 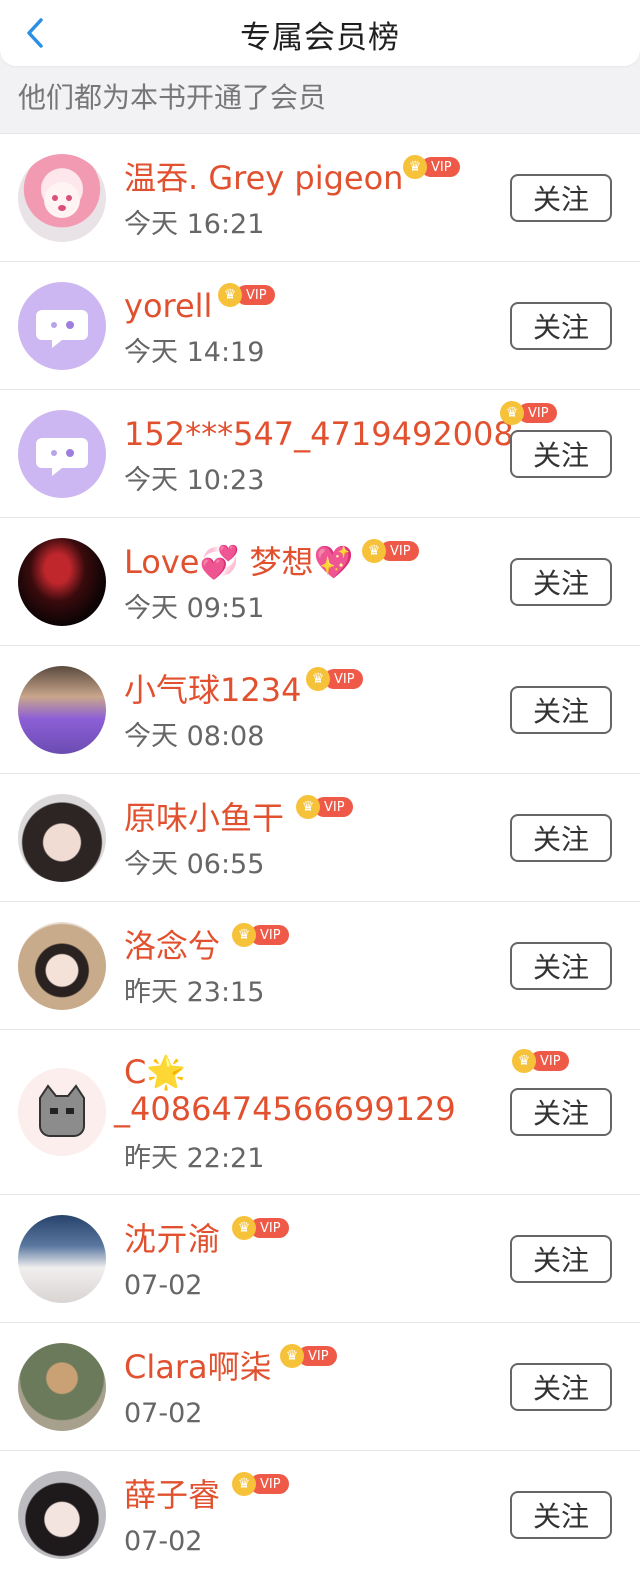 I want to click on member-time: 今天 16:21, so click(x=194, y=224).